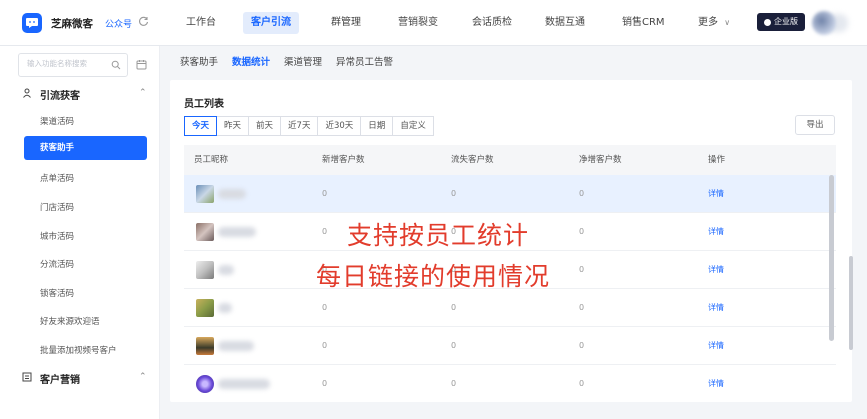 The image size is (867, 419). I want to click on column-net: 净增客户数, so click(600, 160).